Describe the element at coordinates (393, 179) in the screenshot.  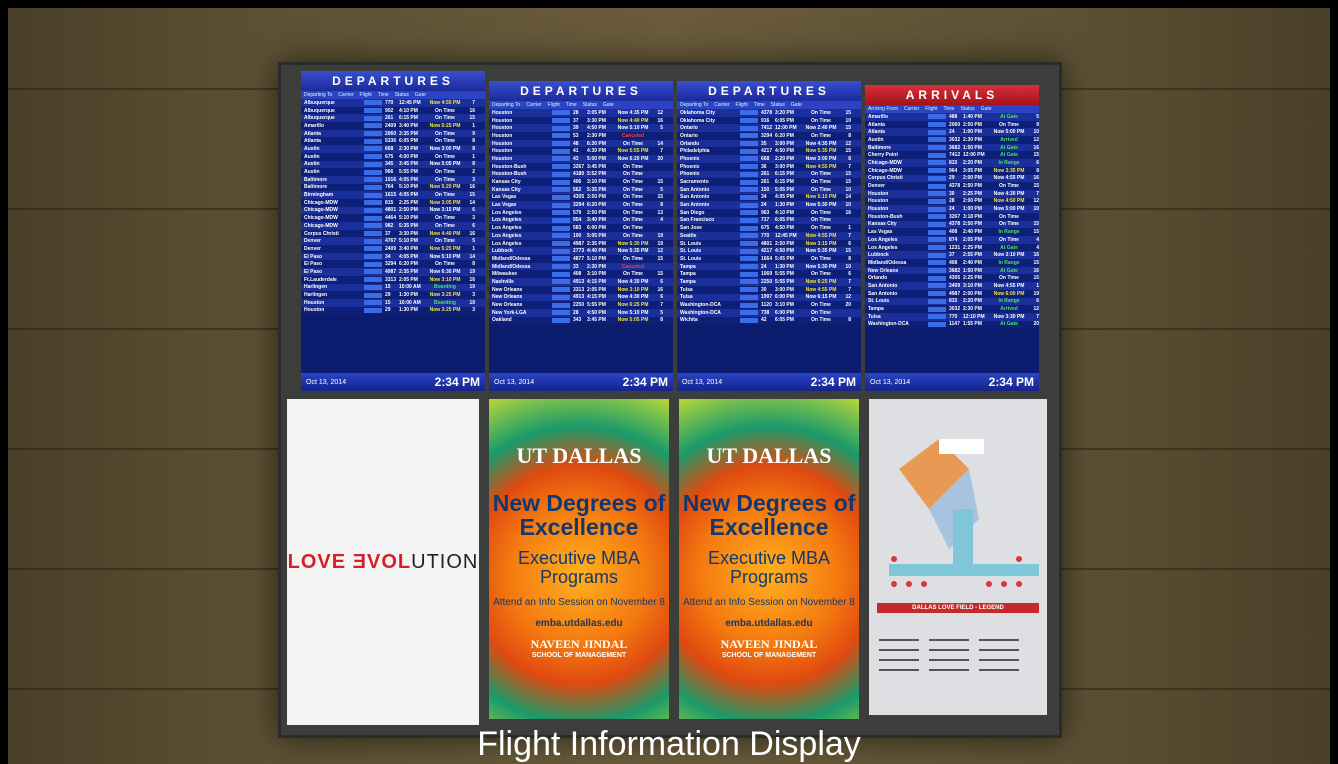
I see `flight-row: Baltimore 1016 4:05 PM On Time 3` at that location.